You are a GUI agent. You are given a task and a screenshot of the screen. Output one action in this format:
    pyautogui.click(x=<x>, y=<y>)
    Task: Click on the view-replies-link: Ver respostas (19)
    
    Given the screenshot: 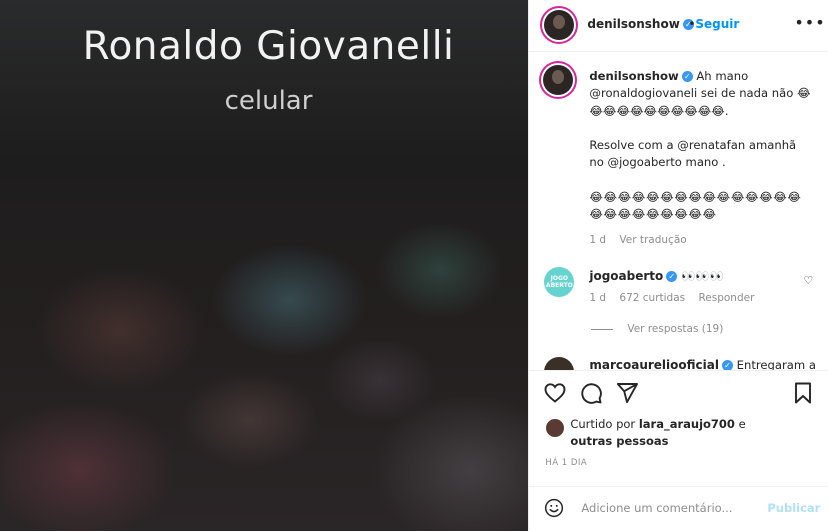 What is the action you would take?
    pyautogui.click(x=657, y=329)
    